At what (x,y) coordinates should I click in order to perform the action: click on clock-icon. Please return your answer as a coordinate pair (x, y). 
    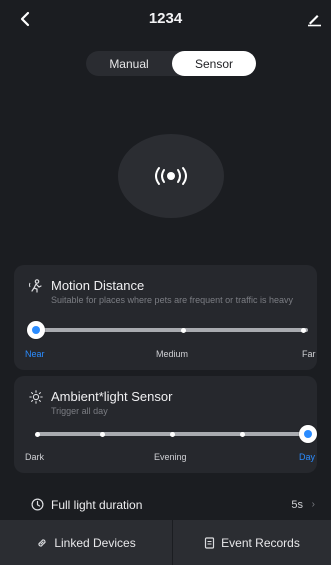
    Looking at the image, I should click on (37, 504).